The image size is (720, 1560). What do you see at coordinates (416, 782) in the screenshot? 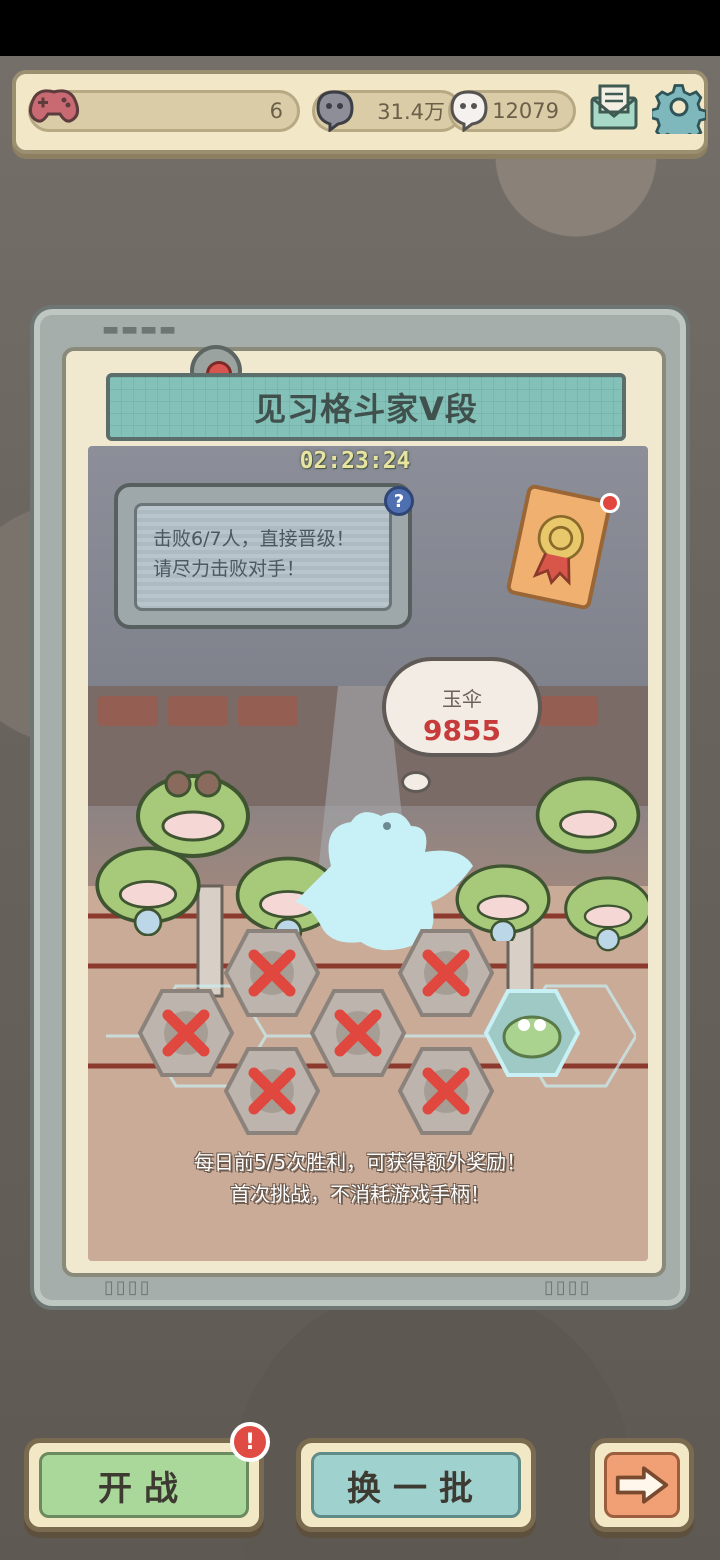
I see `bubble-tail` at bounding box center [416, 782].